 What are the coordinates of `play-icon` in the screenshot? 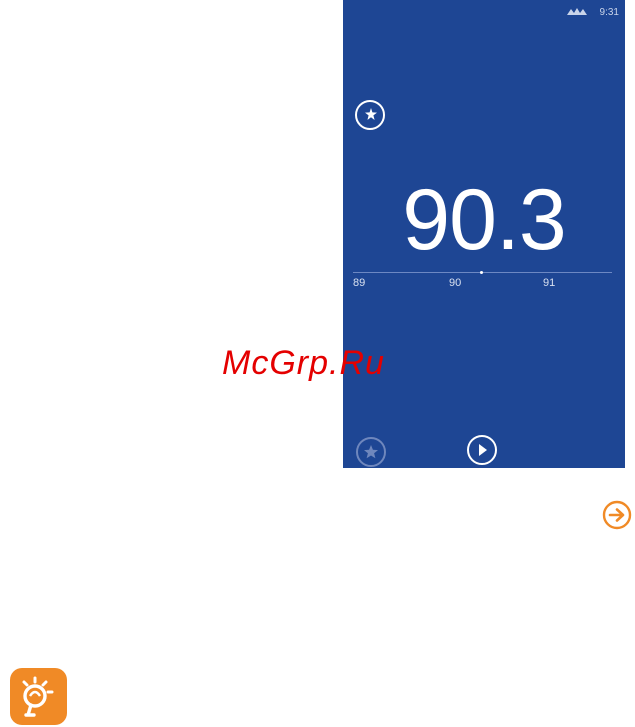 It's located at (483, 450).